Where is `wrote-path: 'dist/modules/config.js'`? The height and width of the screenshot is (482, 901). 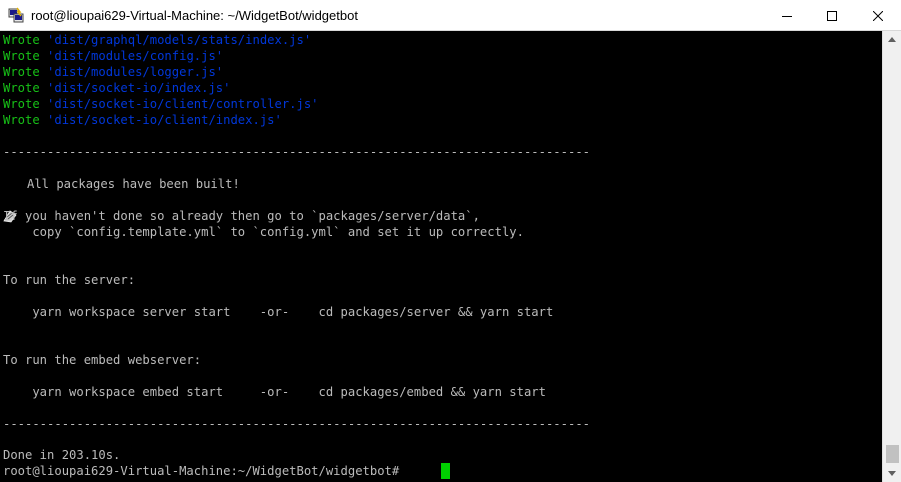 wrote-path: 'dist/modules/config.js' is located at coordinates (135, 56).